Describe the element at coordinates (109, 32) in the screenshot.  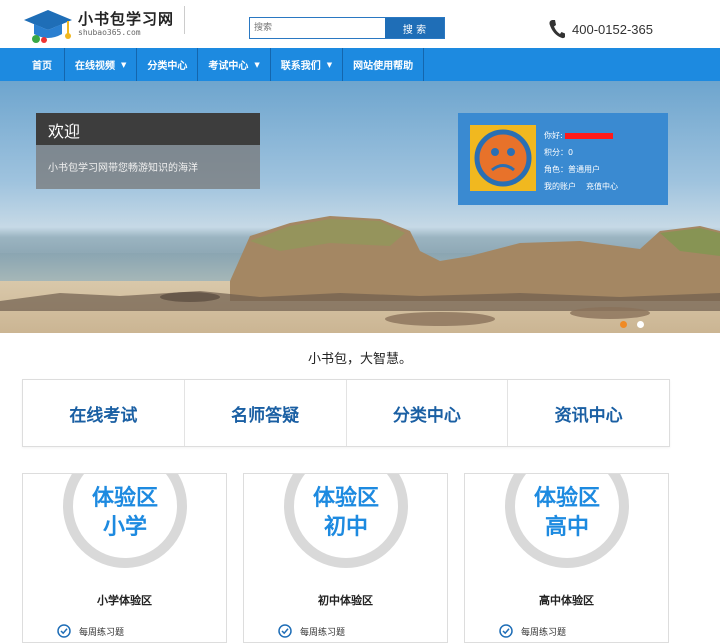
I see `site-domain: shubao365.com` at that location.